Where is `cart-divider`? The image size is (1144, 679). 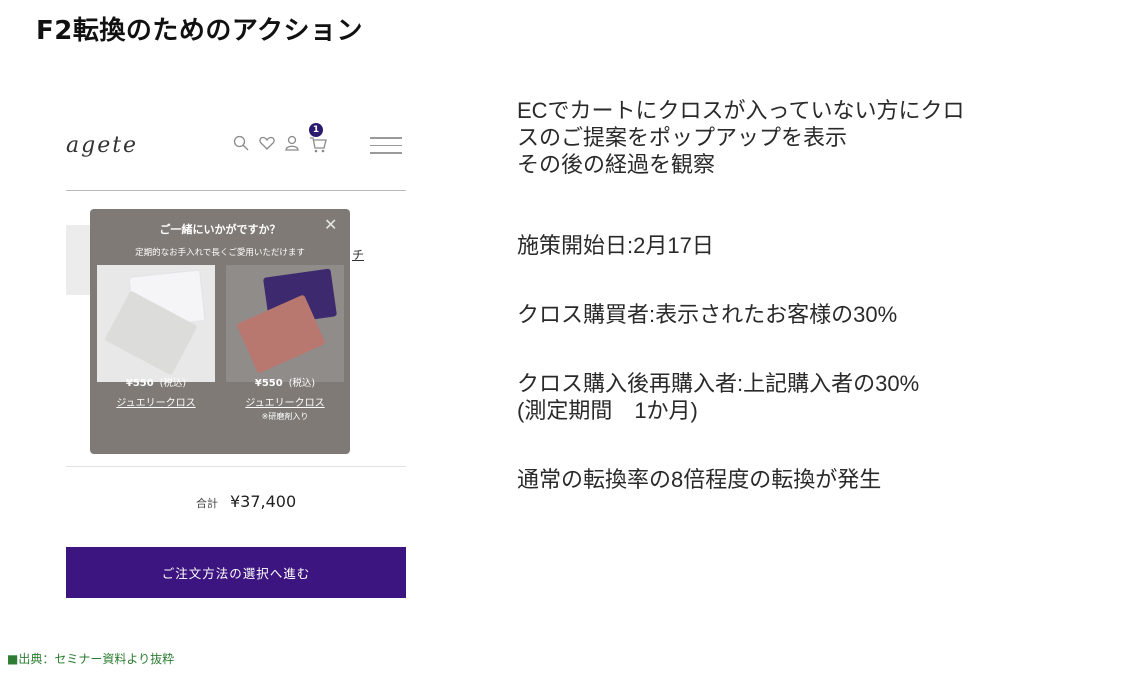 cart-divider is located at coordinates (236, 466).